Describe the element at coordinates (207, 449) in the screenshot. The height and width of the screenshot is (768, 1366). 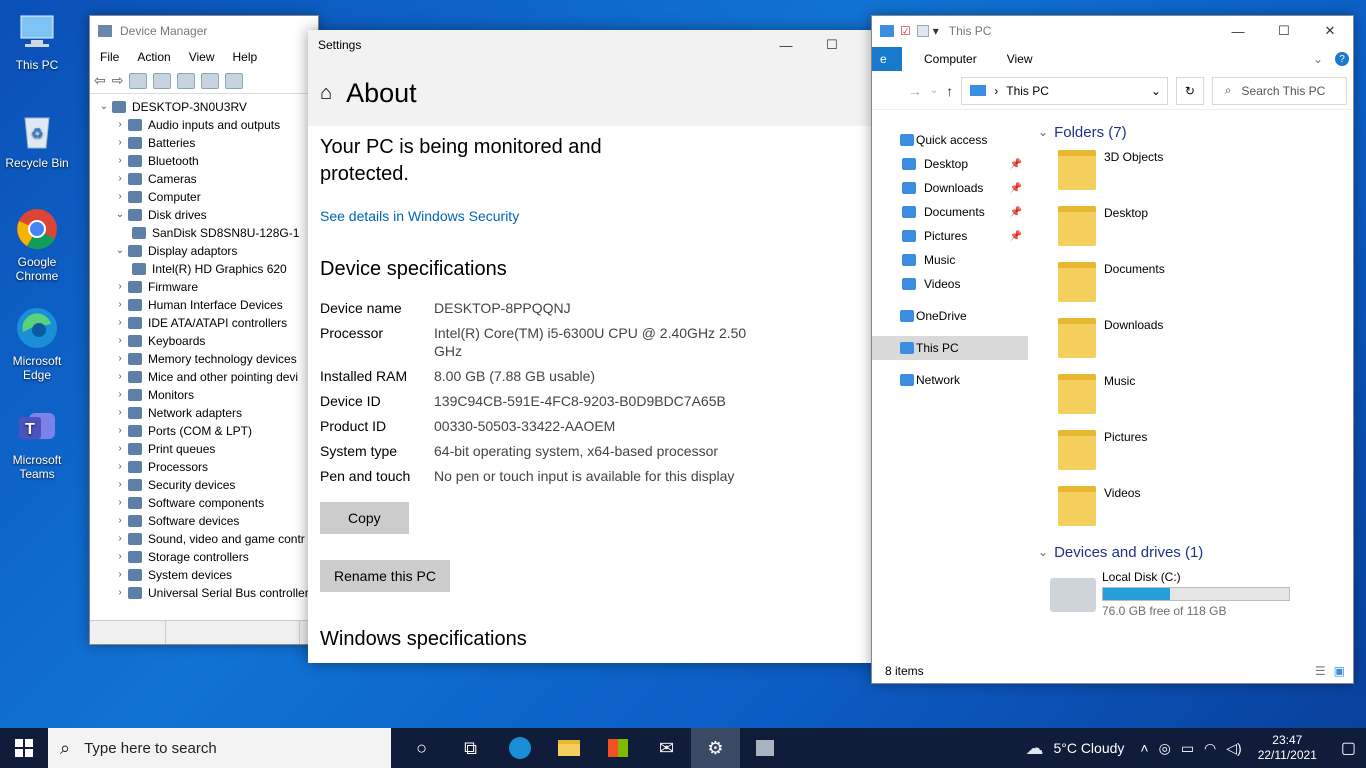
I see `tree-item: › Print queues` at that location.